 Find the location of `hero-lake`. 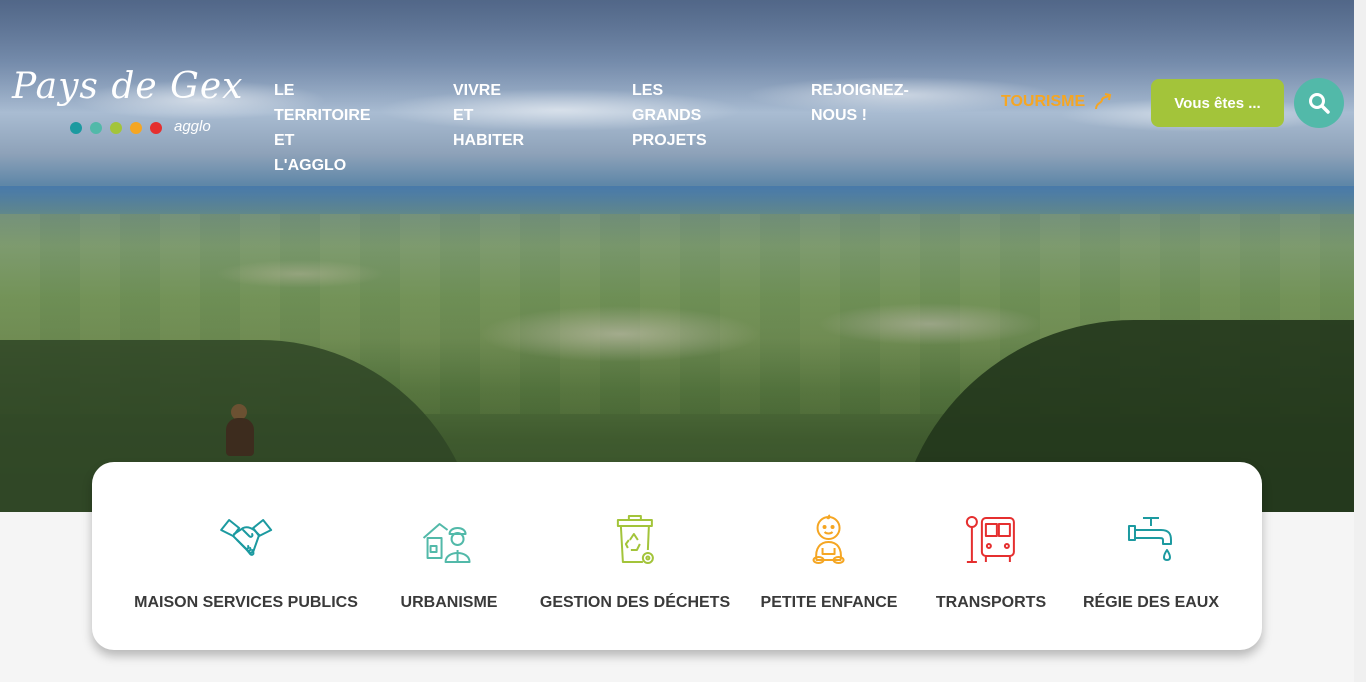

hero-lake is located at coordinates (677, 200).